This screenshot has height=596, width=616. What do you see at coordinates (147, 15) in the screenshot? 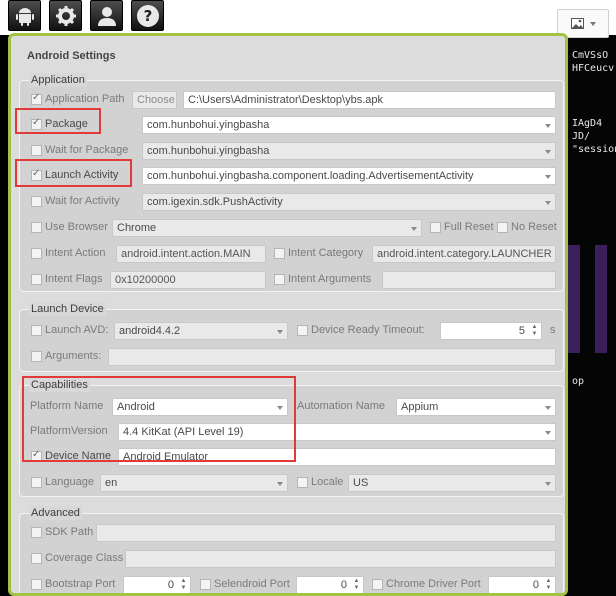
I see `help-button: ?` at bounding box center [147, 15].